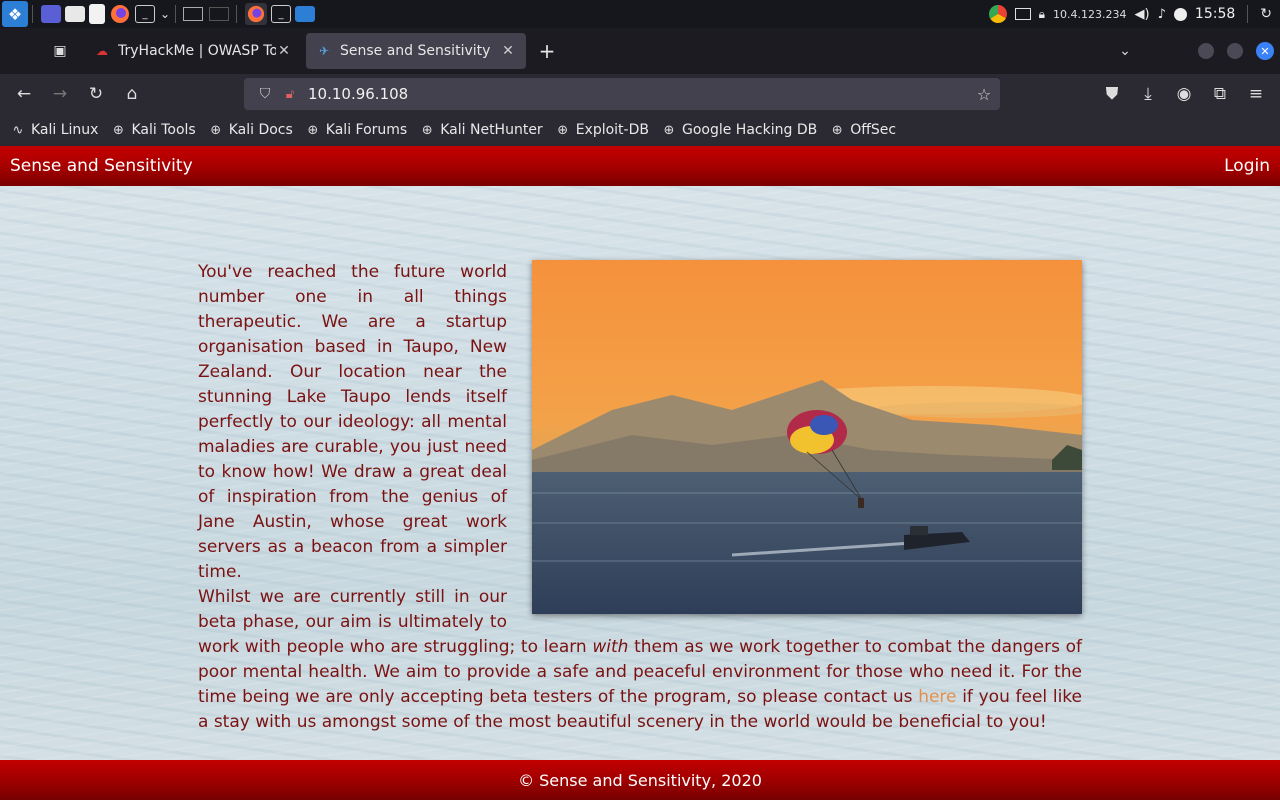 The image size is (1280, 800). Describe the element at coordinates (265, 94) in the screenshot. I see `tracking-shield-icon: ⛉` at that location.